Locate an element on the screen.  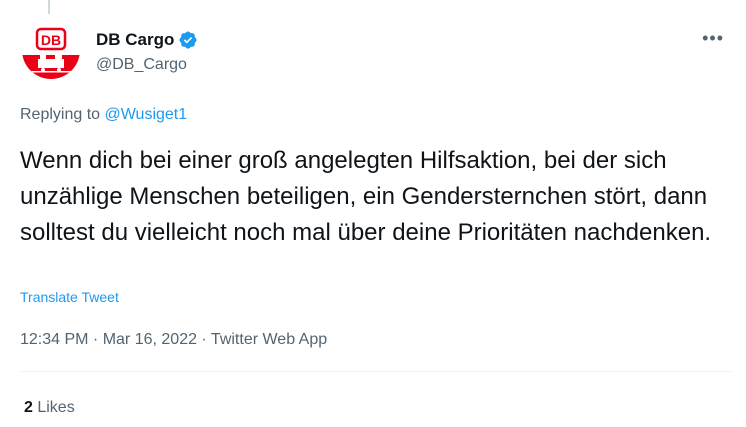
thread-connector-line is located at coordinates (49, 7).